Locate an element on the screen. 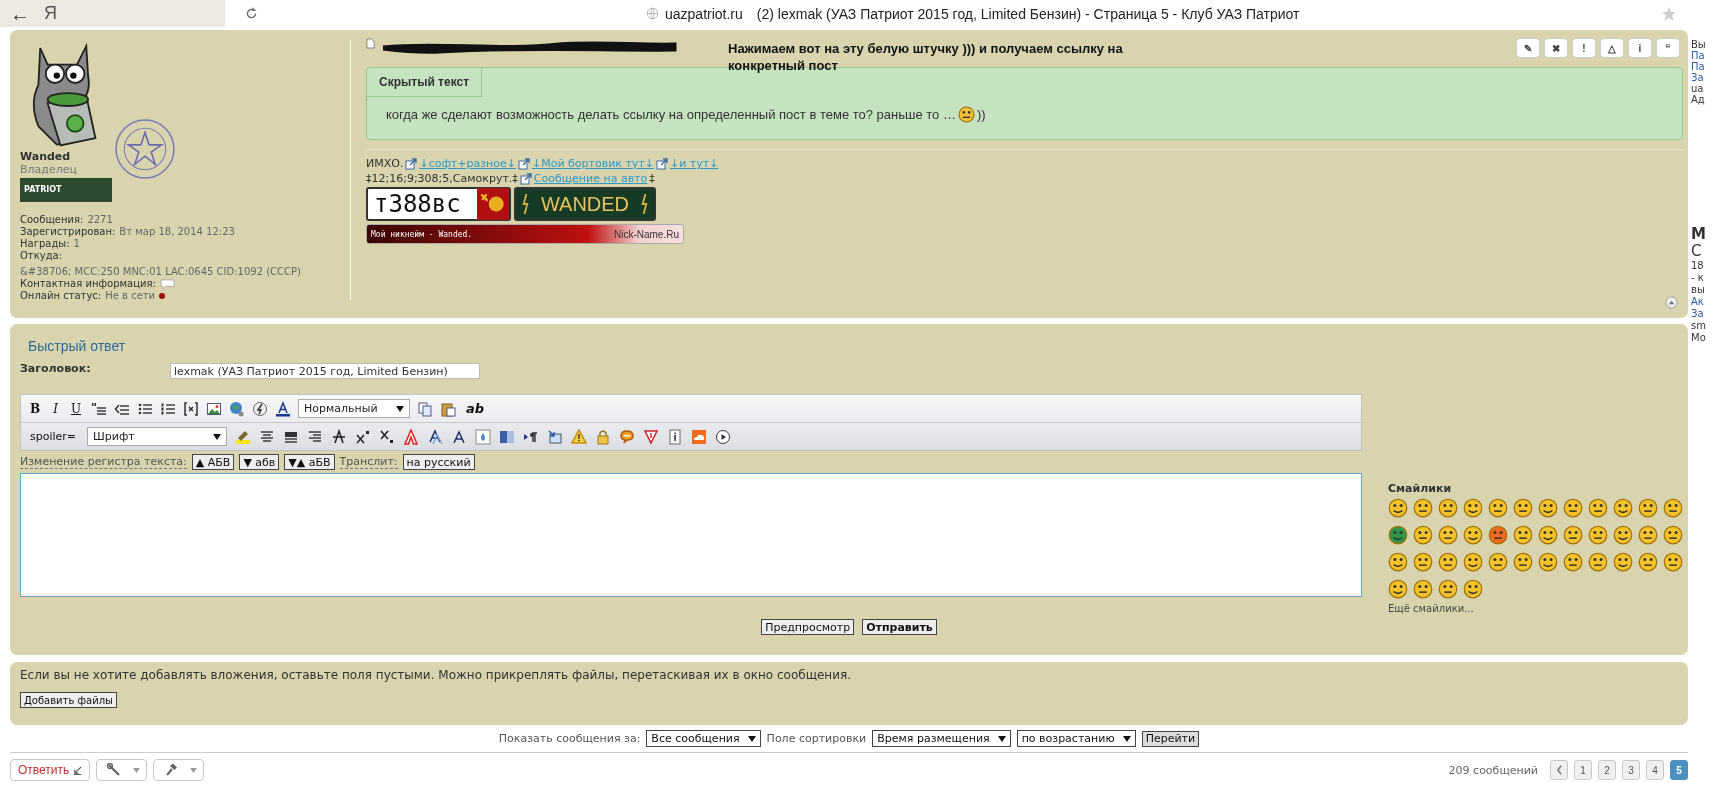 Image resolution: width=1719 pixels, height=803 pixels. previous-page-button is located at coordinates (1559, 770).